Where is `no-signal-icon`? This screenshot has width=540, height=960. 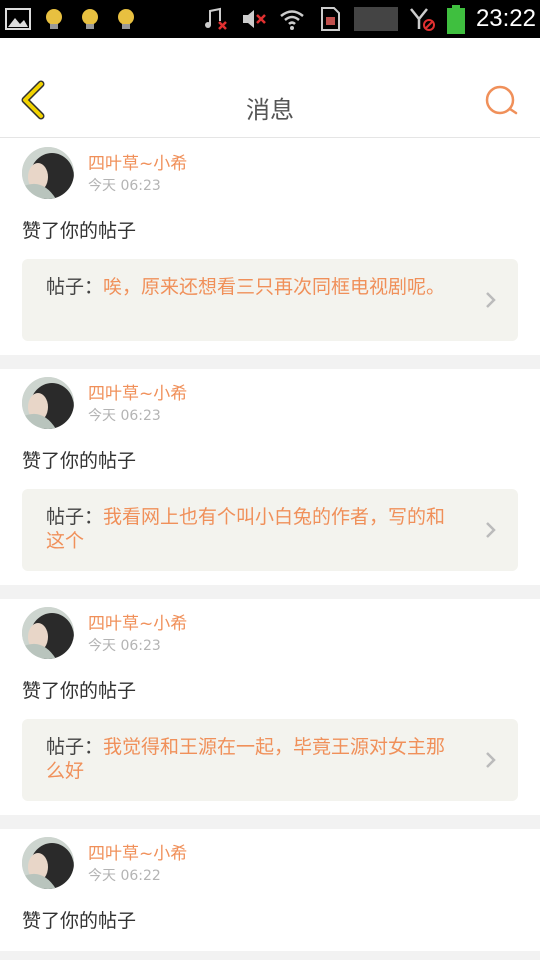
no-signal-icon is located at coordinates (422, 19).